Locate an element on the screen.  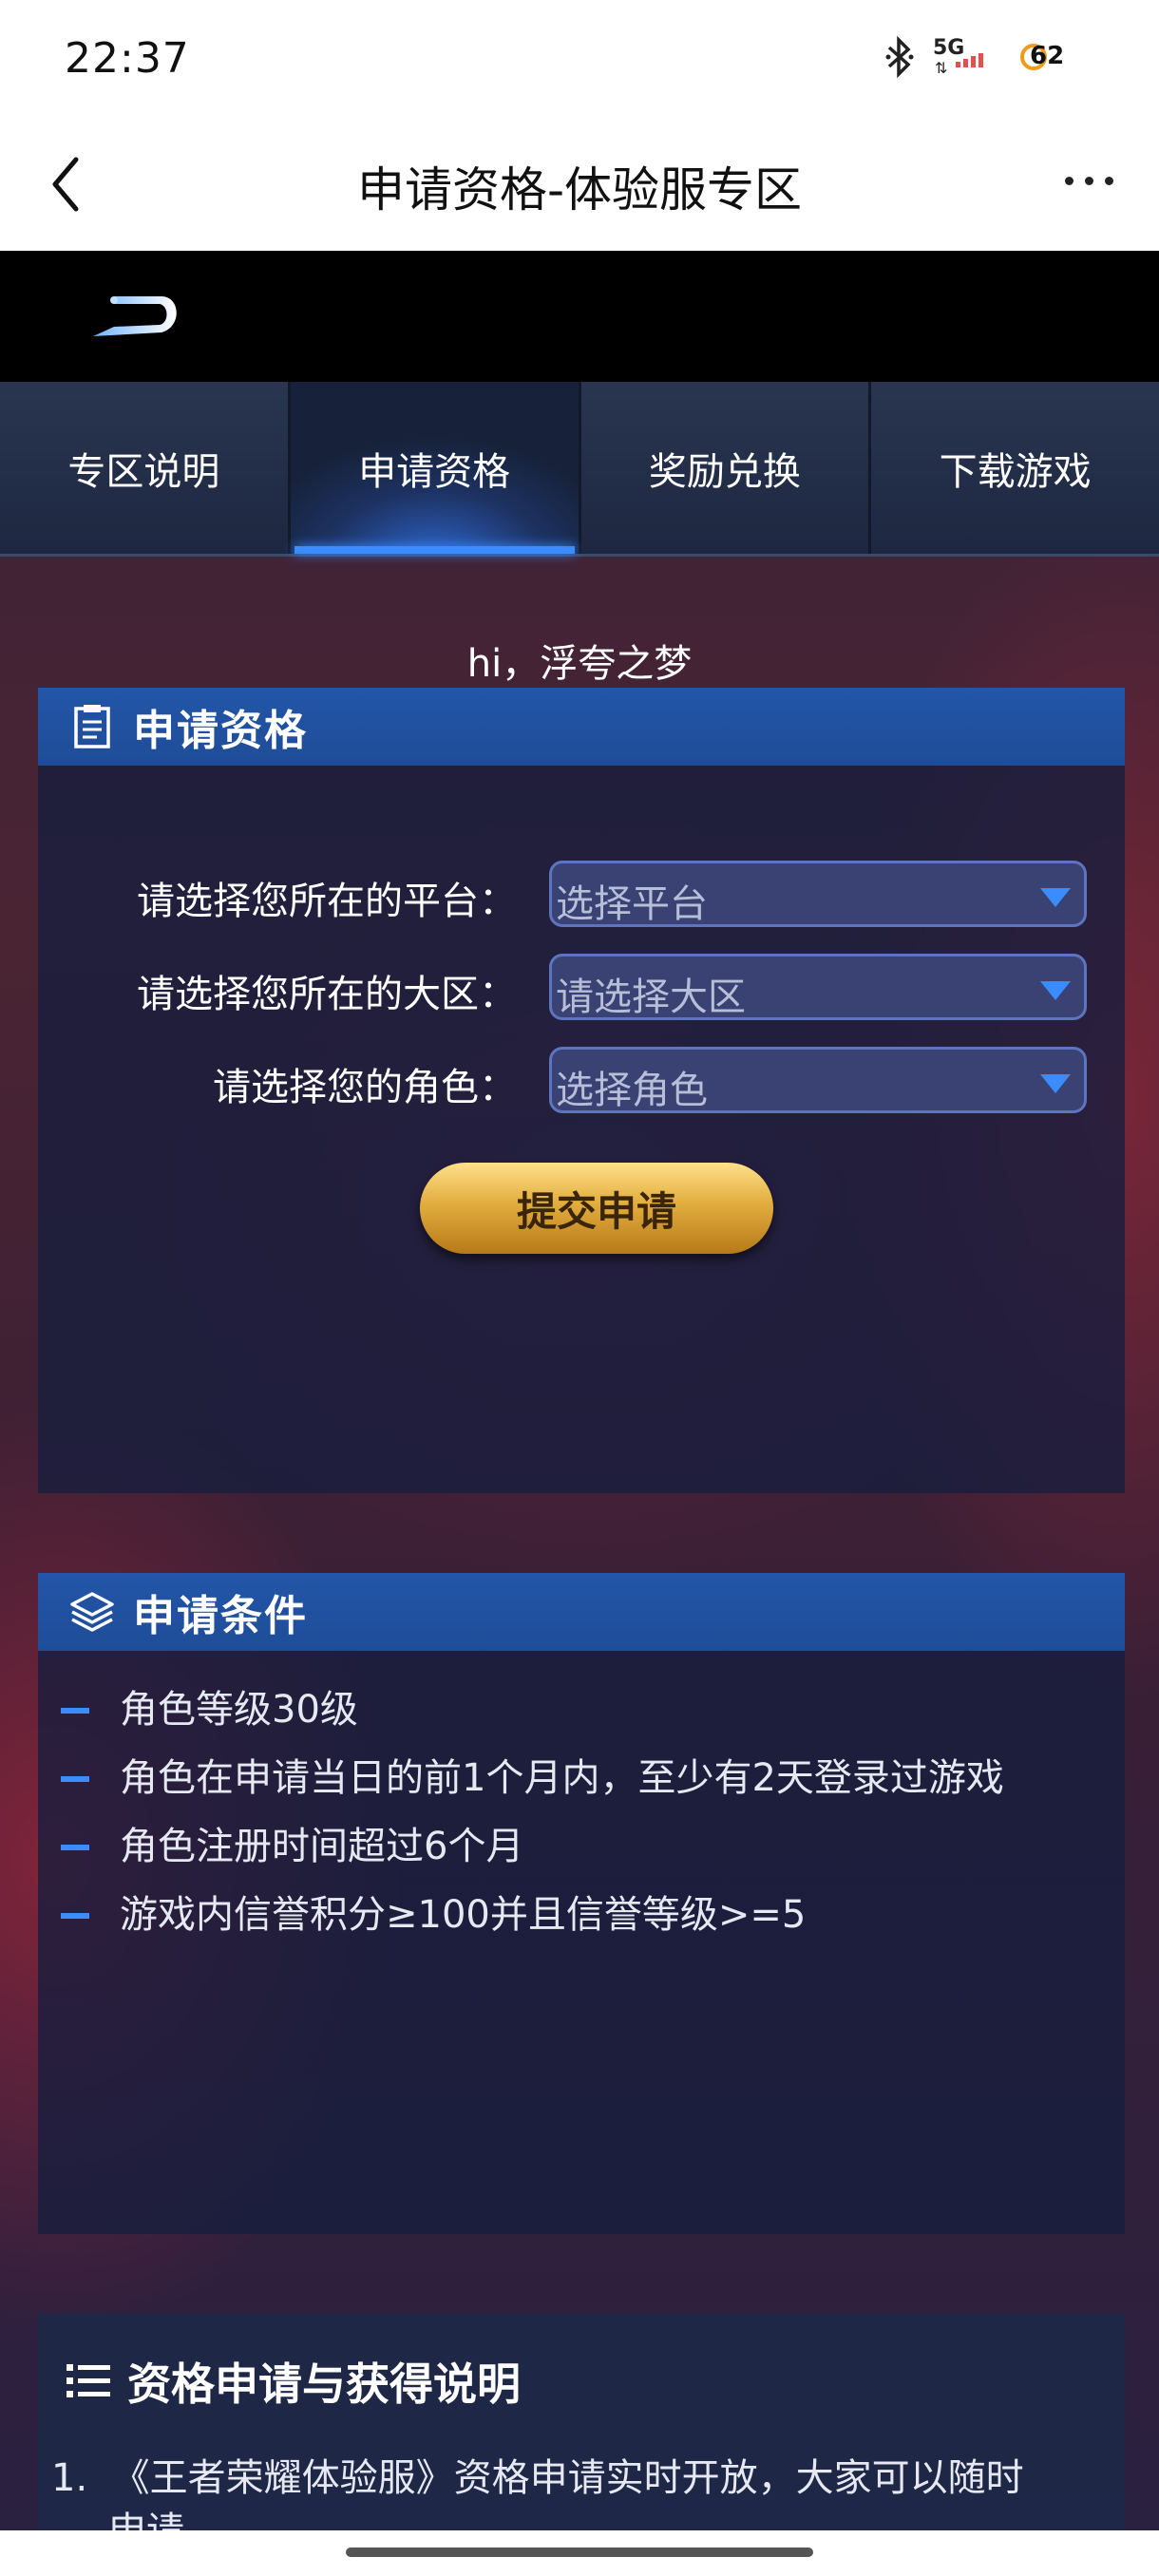
gesture-bar is located at coordinates (579, 2553).